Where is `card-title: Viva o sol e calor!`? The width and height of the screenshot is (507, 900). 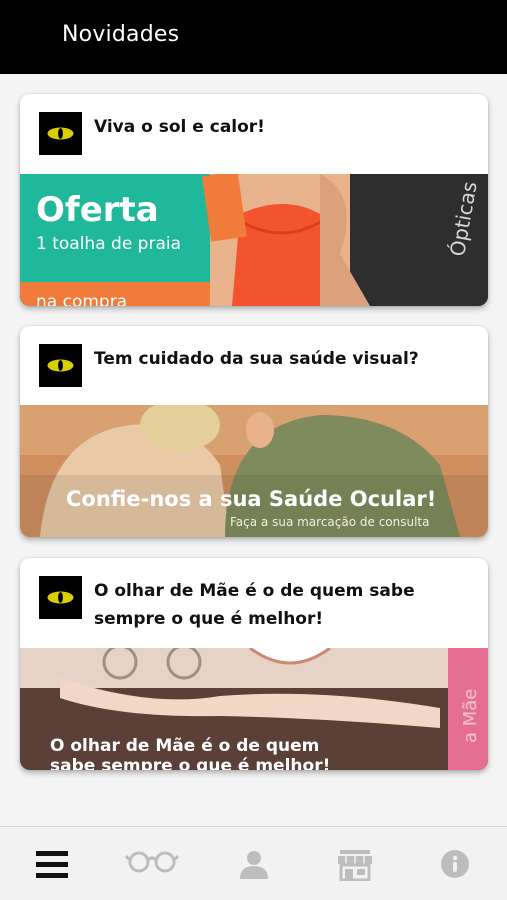 card-title: Viva o sol e calor! is located at coordinates (179, 127).